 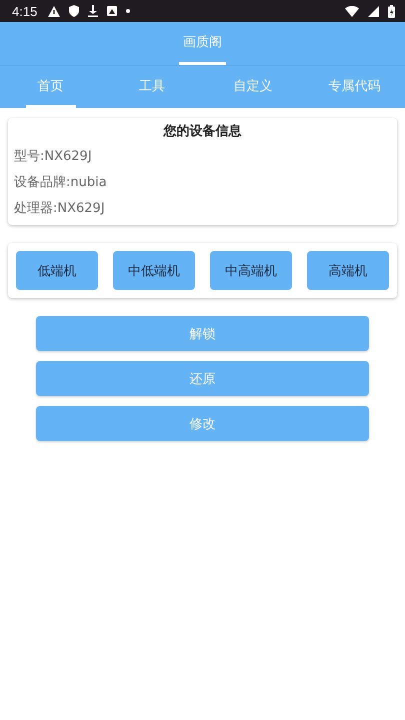 What do you see at coordinates (128, 11) in the screenshot?
I see `dot-icon` at bounding box center [128, 11].